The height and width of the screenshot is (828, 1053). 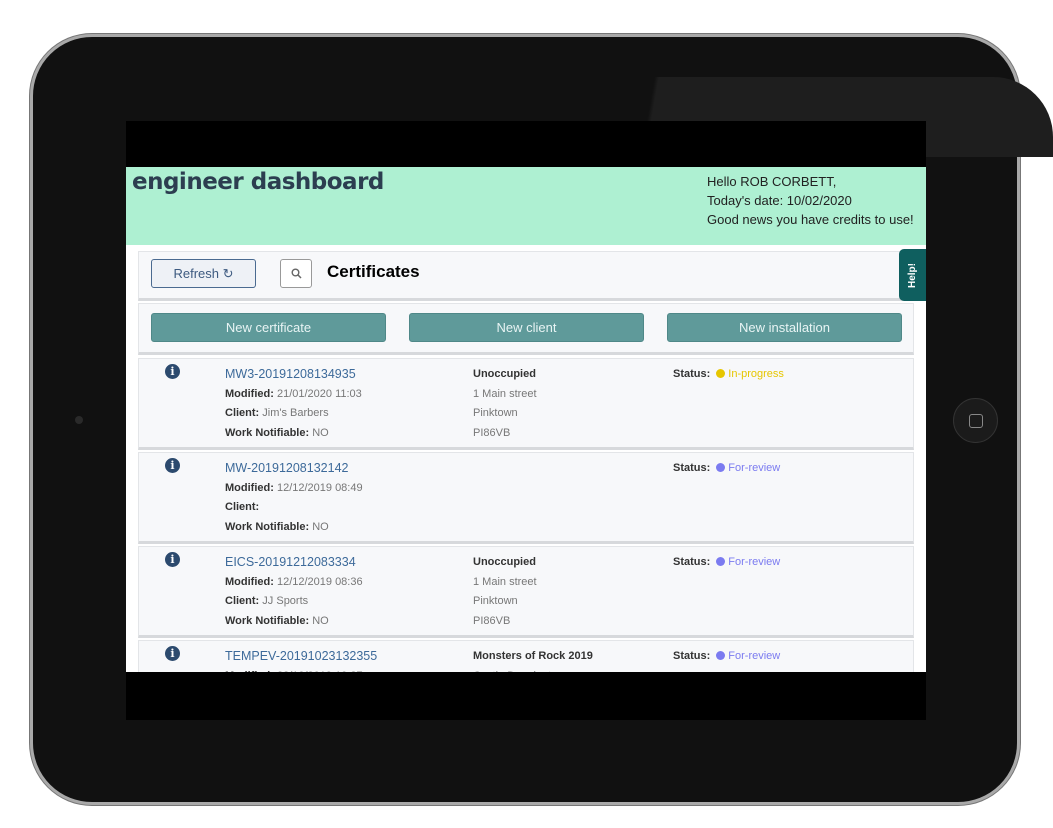 What do you see at coordinates (294, 563) in the screenshot?
I see `certificate-link: EICS-20191212083334` at bounding box center [294, 563].